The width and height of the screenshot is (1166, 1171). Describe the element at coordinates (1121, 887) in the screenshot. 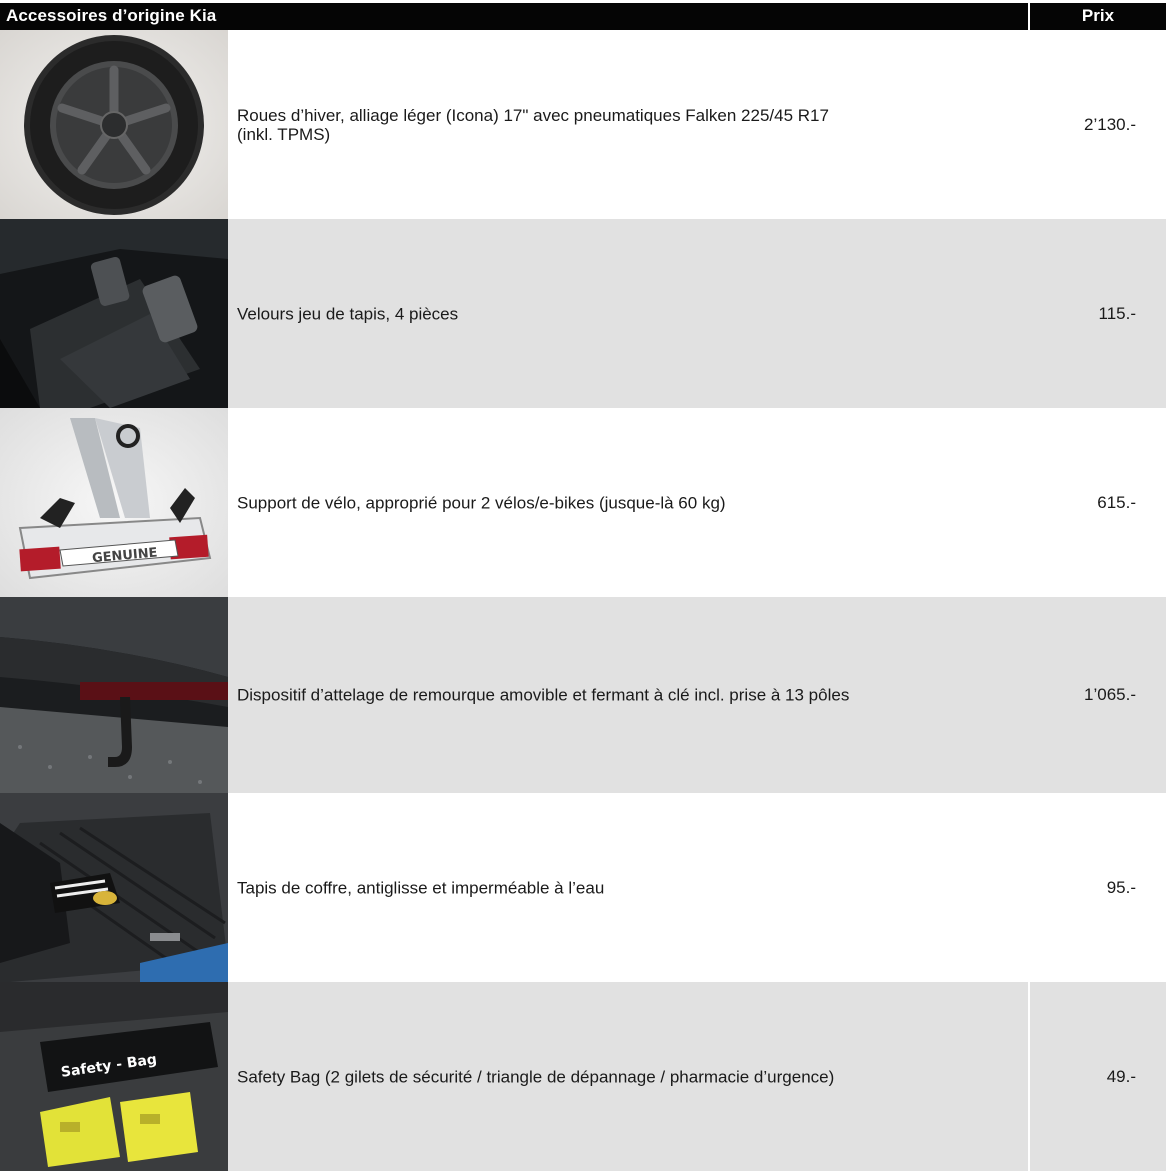

I see `item-price: 95.-` at that location.